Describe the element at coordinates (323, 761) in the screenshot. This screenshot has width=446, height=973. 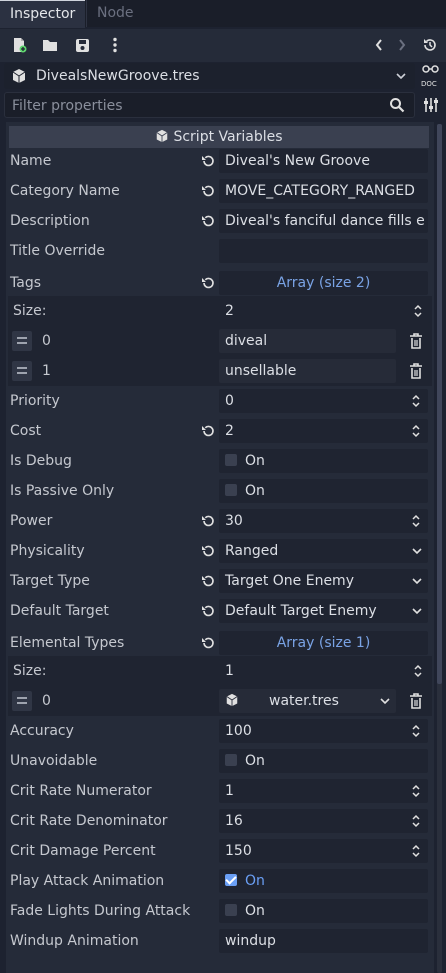
I see `unavoidable-checkbox: On` at that location.